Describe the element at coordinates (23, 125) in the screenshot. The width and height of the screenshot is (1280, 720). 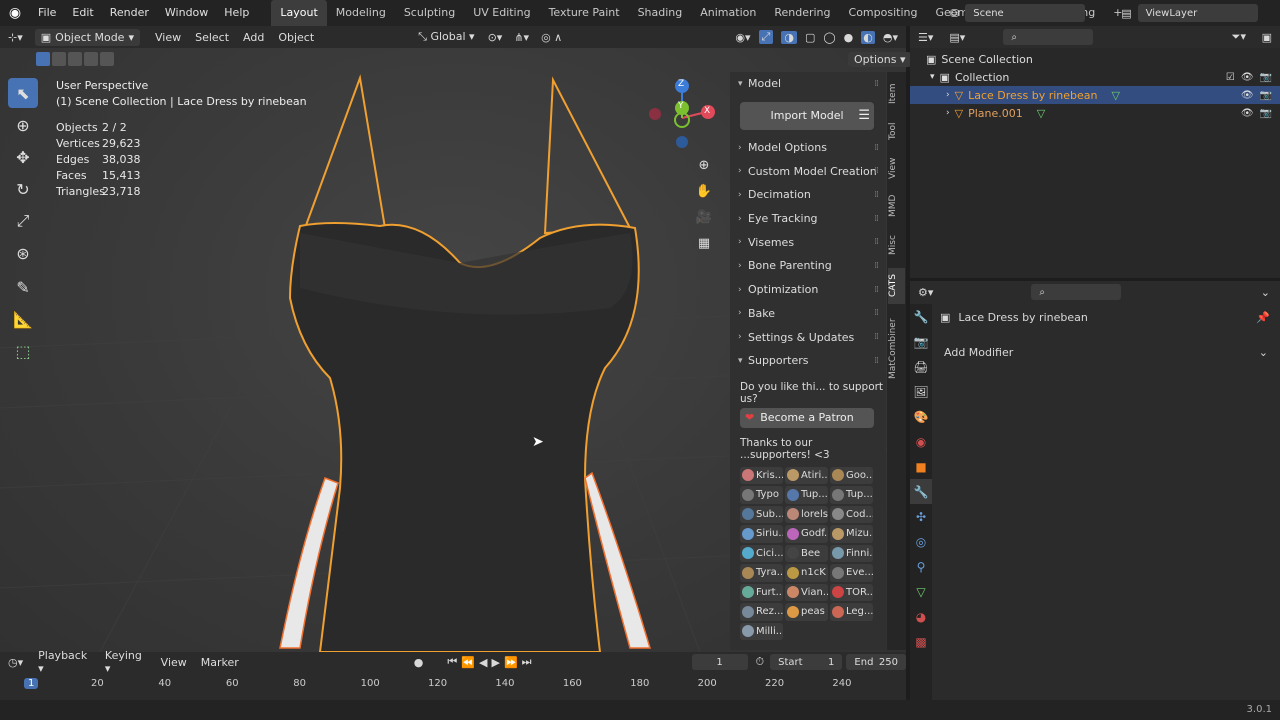
I see `cursor-tool-icon: ⊕` at that location.